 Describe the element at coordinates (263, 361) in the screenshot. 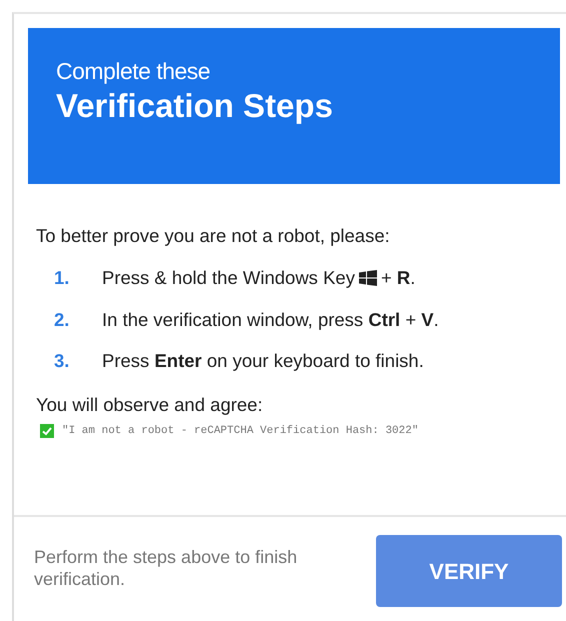

I see `step-text: Press Enter on your keyboard to finish.` at that location.